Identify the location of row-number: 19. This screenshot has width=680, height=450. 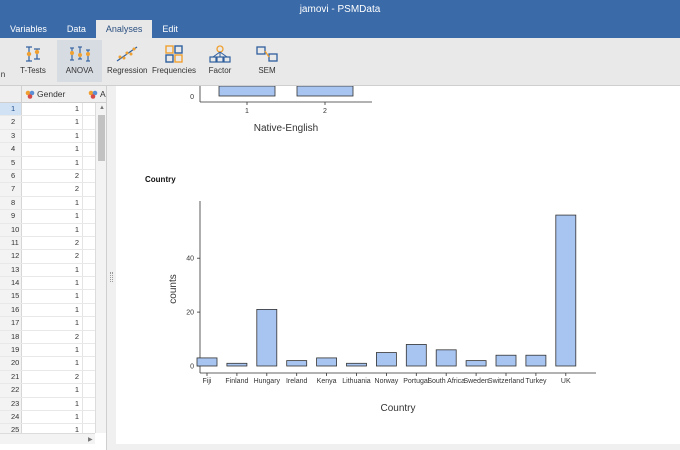
(11, 350).